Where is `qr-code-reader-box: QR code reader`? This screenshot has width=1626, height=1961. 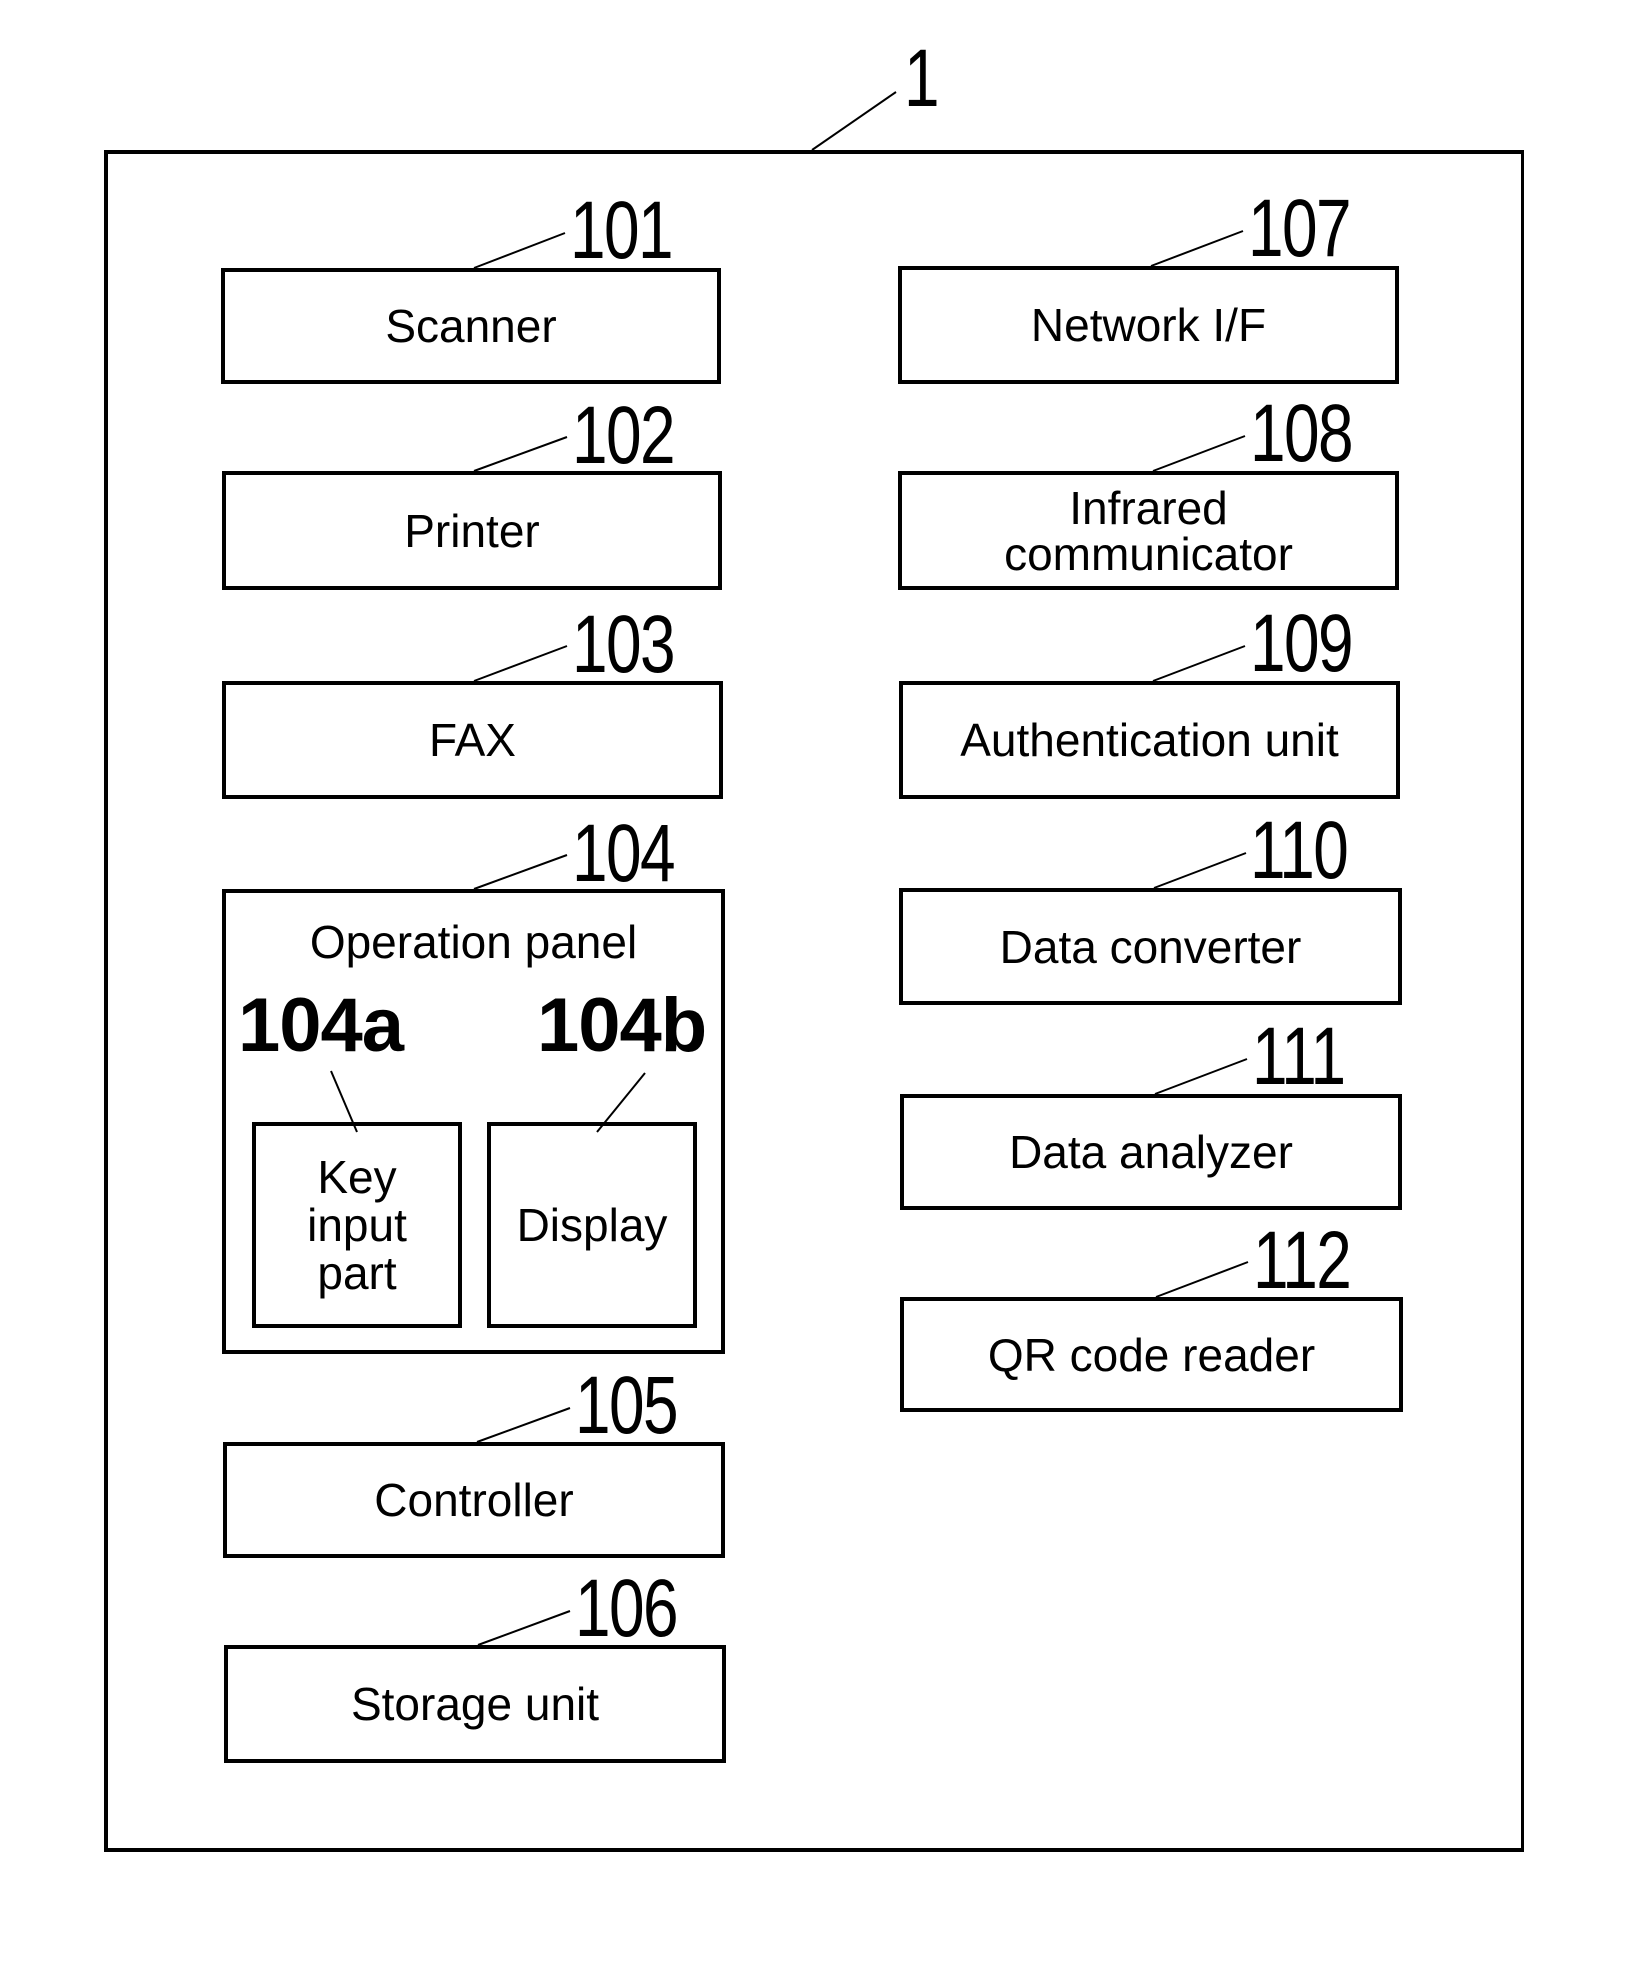 qr-code-reader-box: QR code reader is located at coordinates (1151, 1354).